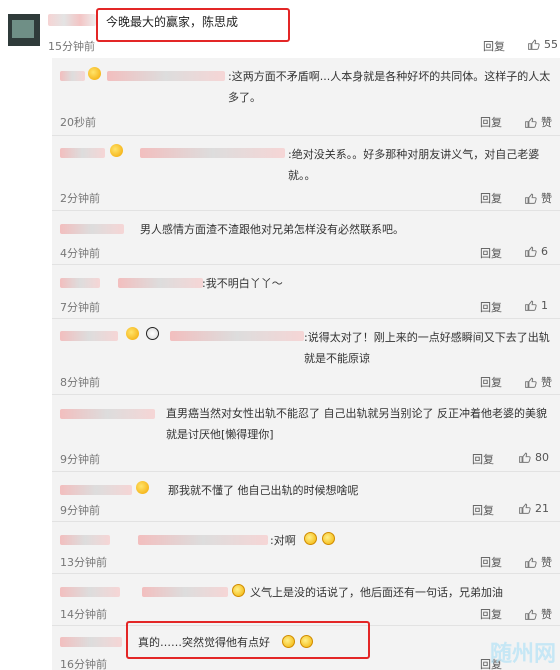  What do you see at coordinates (544, 251) in the screenshot?
I see `like-count: 6` at bounding box center [544, 251].